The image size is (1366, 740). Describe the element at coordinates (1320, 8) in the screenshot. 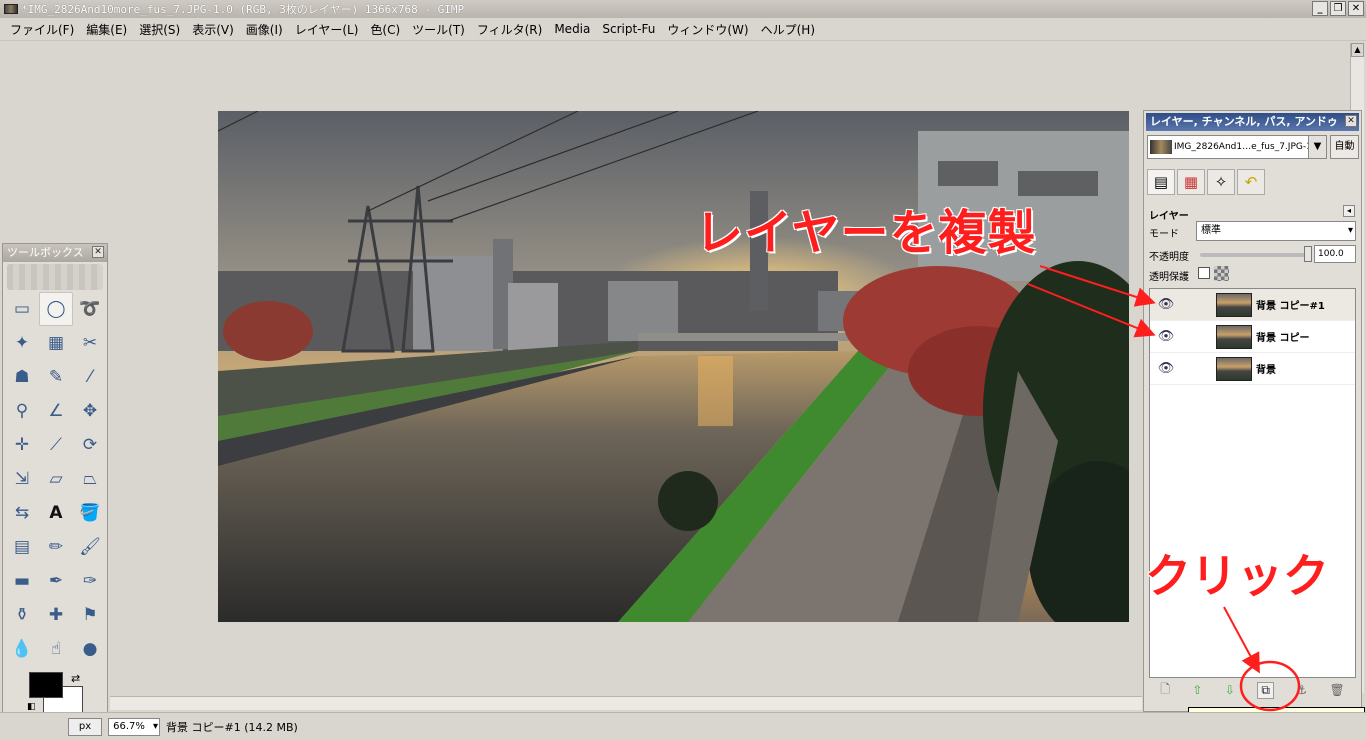

I see `minimize-button: _` at that location.